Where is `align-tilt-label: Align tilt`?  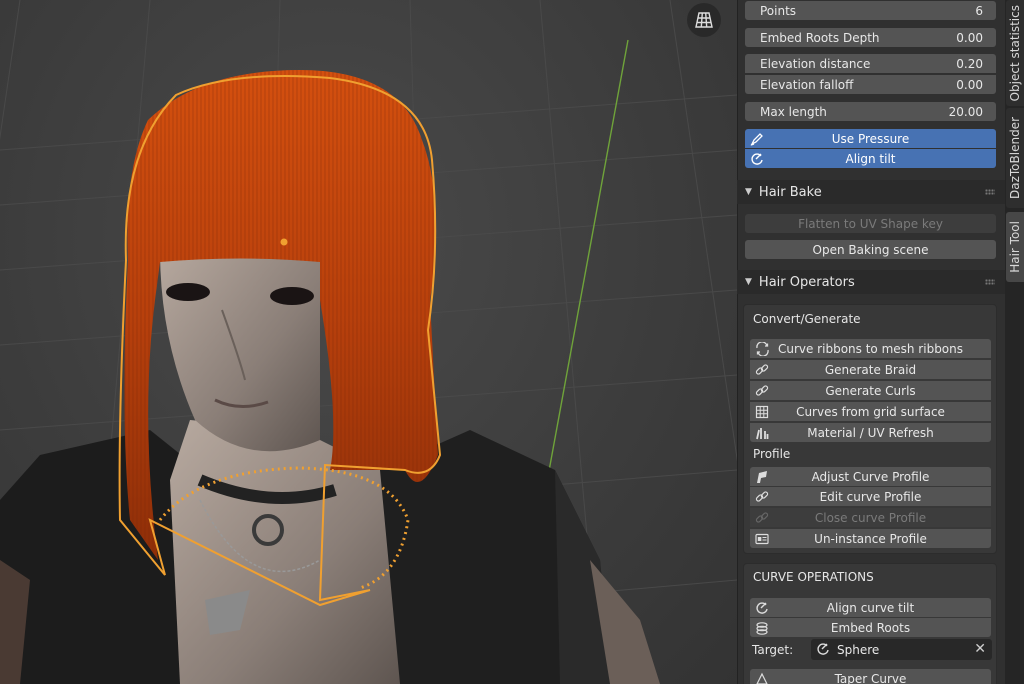 align-tilt-label: Align tilt is located at coordinates (870, 158).